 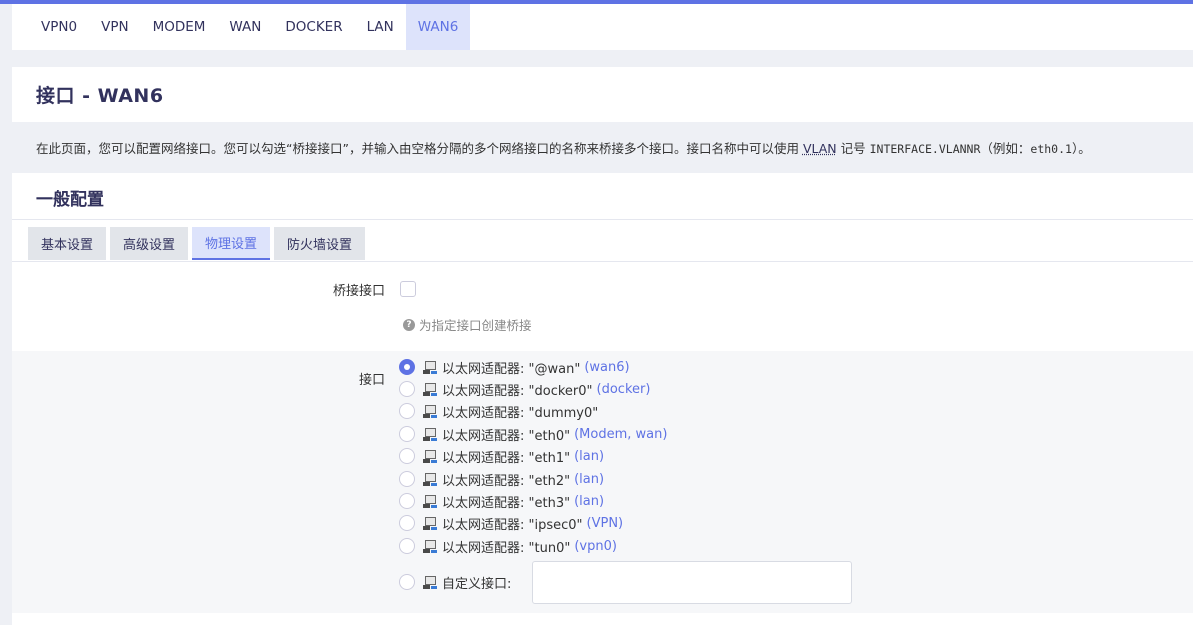 I want to click on interface-option-label: 以太网适配器: "eth1", so click(x=506, y=458).